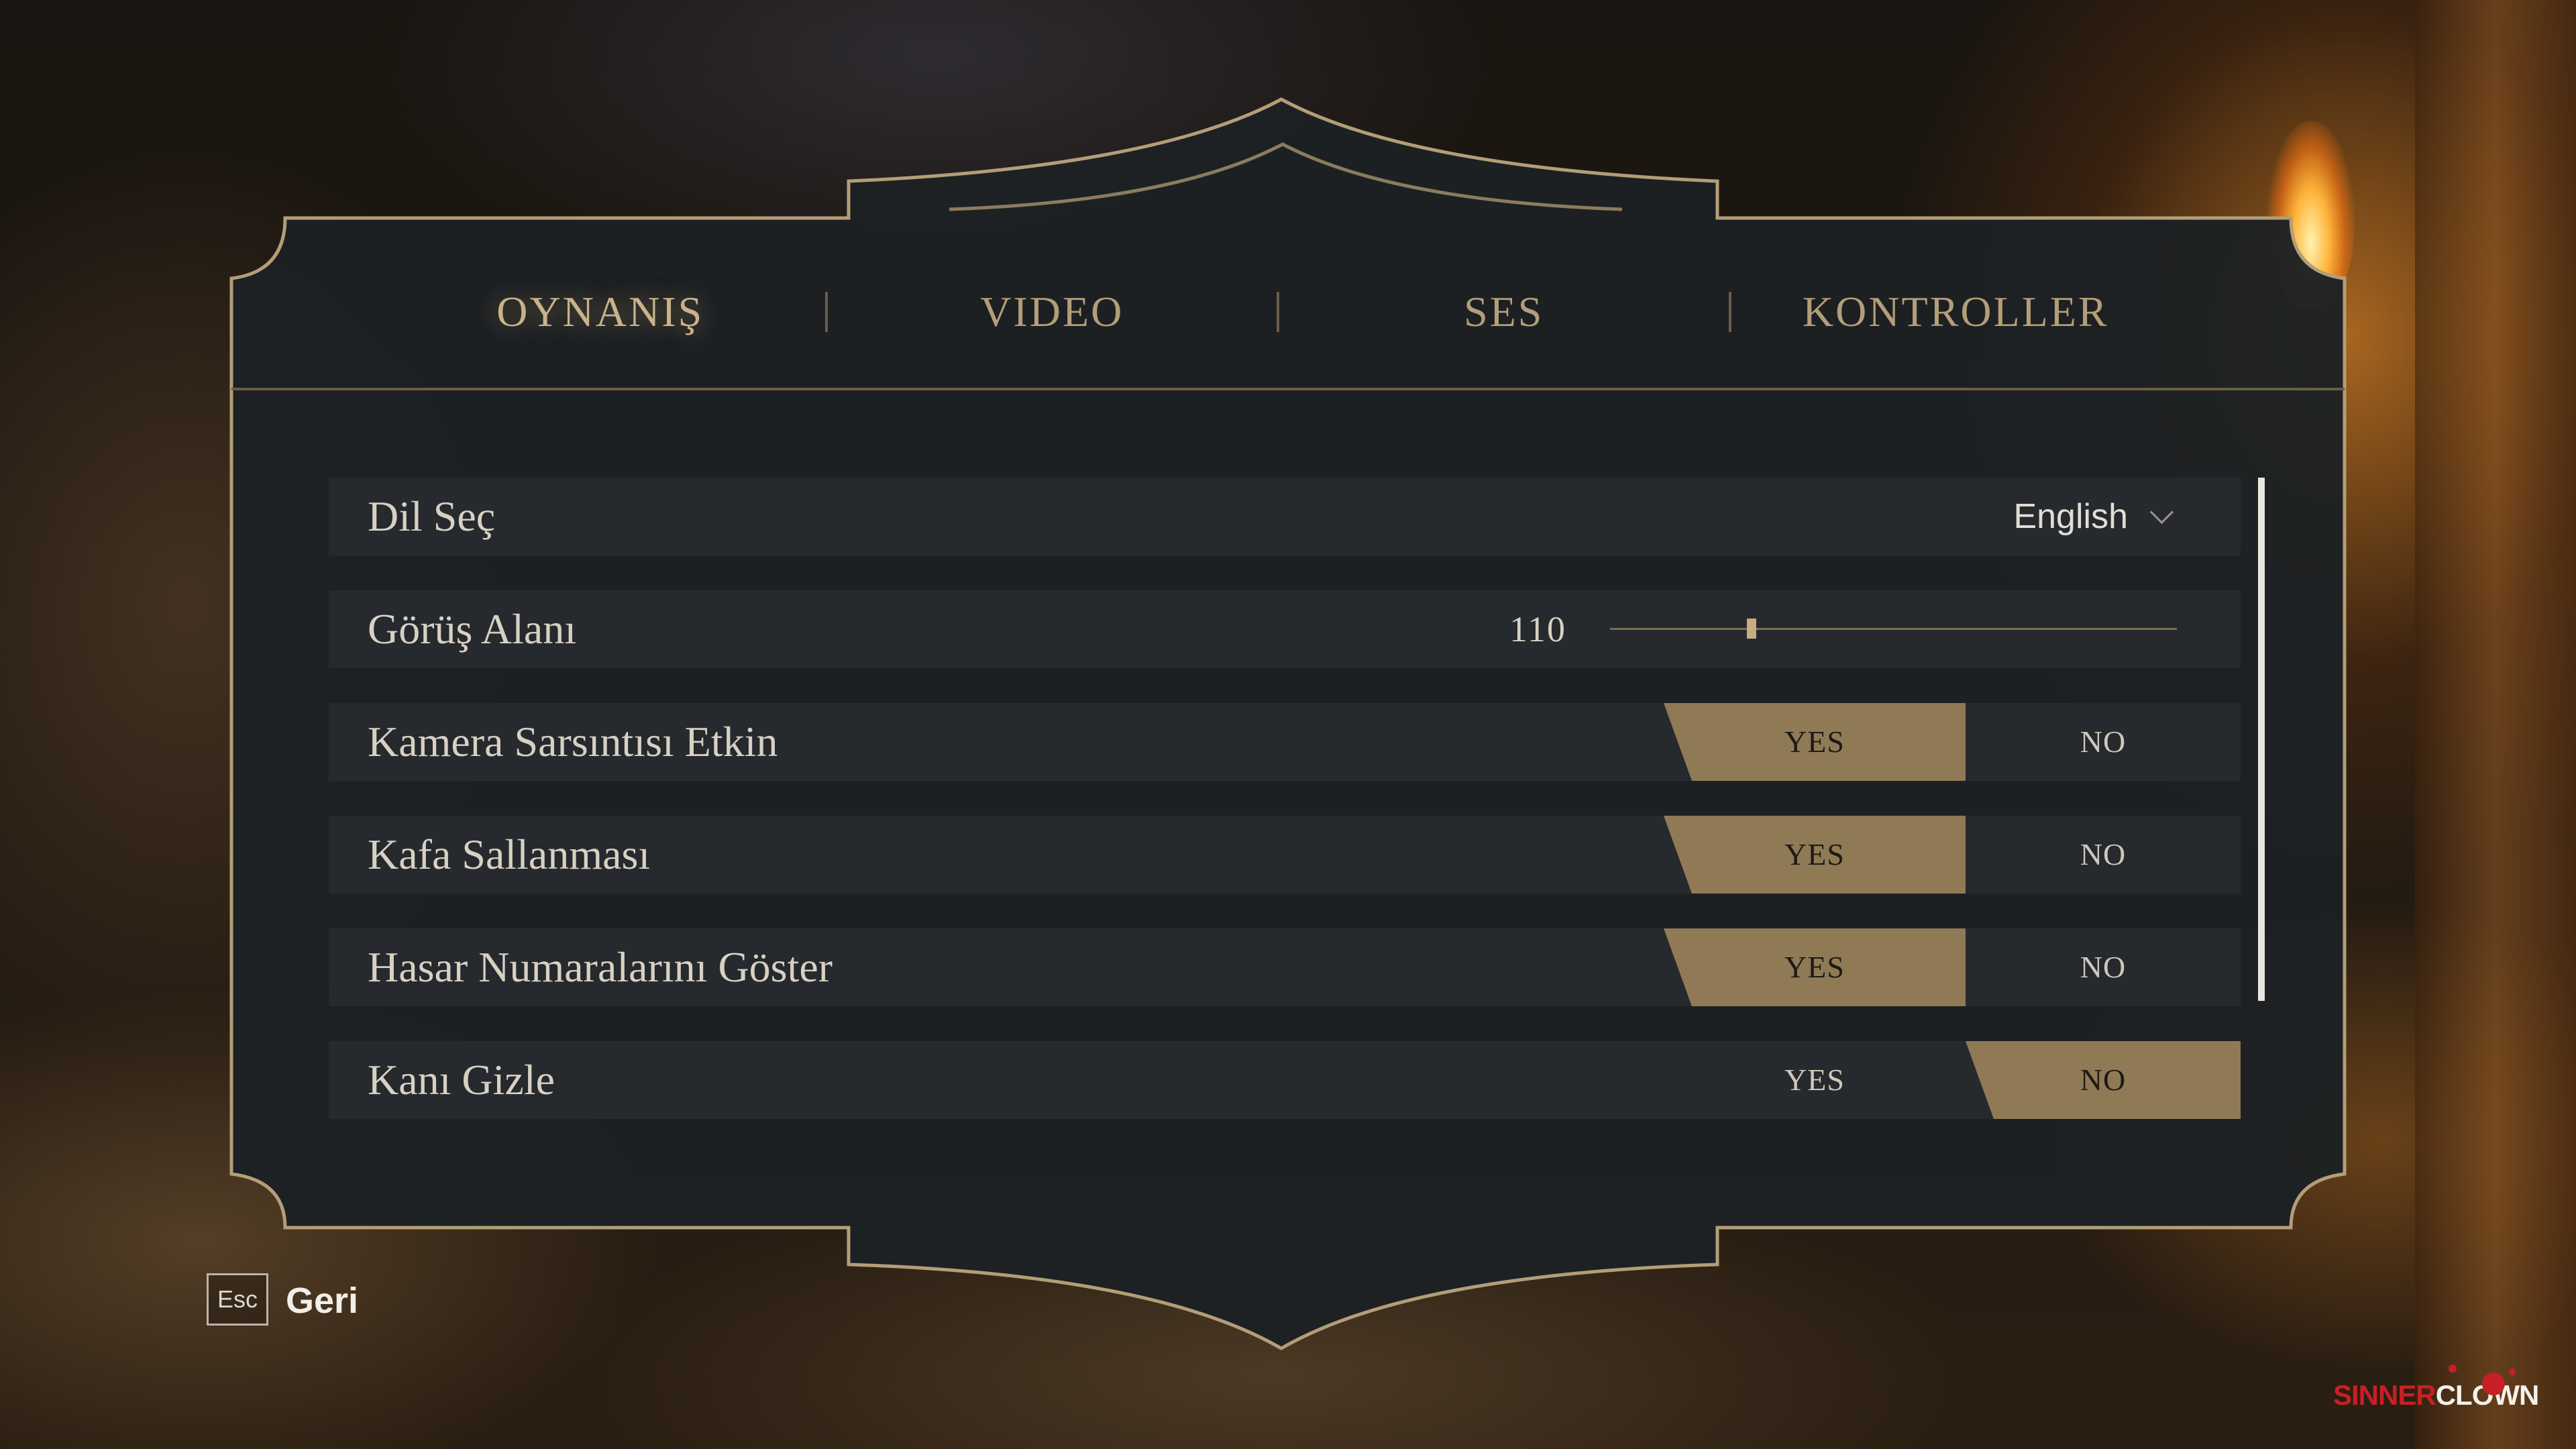 The width and height of the screenshot is (2576, 1449). What do you see at coordinates (1752, 629) in the screenshot?
I see `fov-slider-handle` at bounding box center [1752, 629].